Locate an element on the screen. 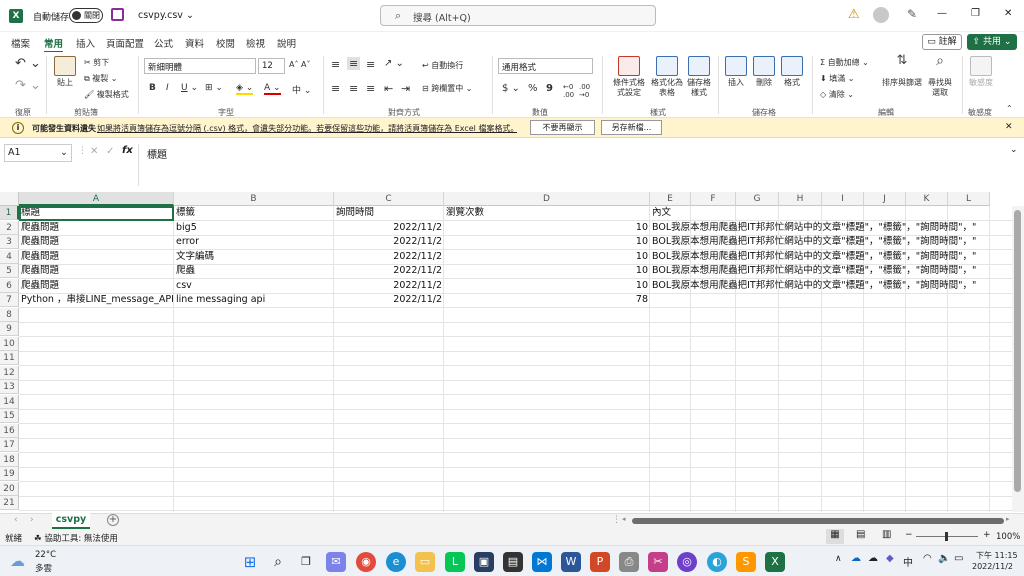  tab-data: 資料 is located at coordinates (194, 43).